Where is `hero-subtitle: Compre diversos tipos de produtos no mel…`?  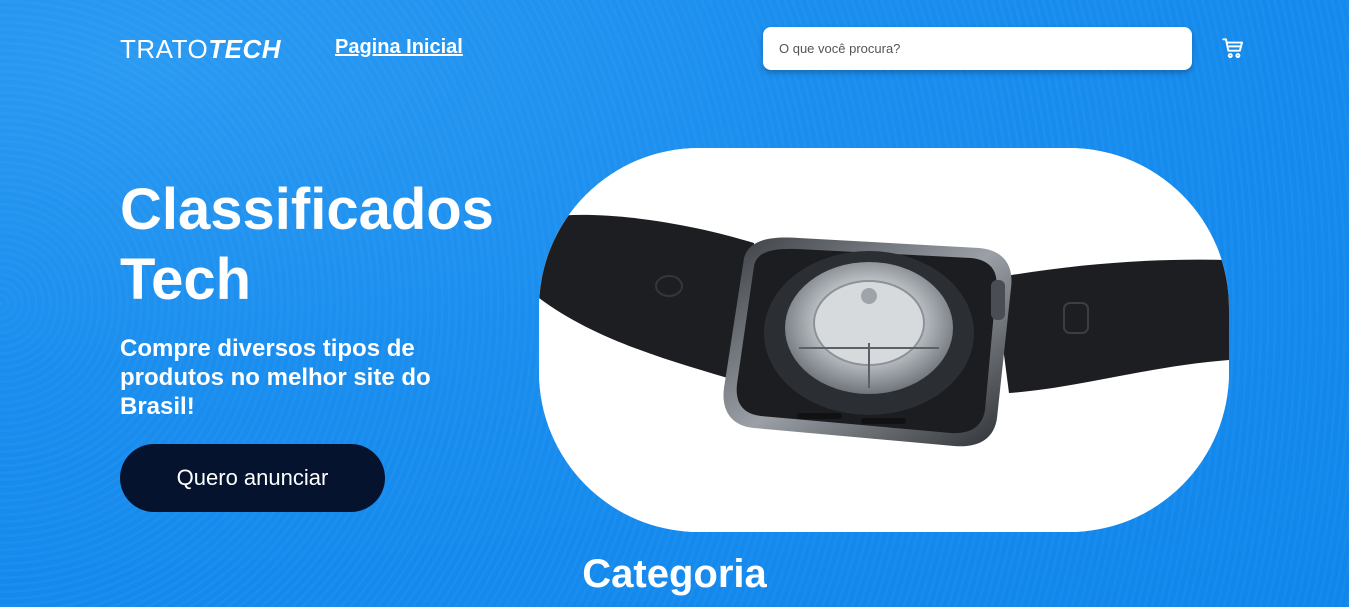
hero-subtitle: Compre diversos tipos de produtos no mel… is located at coordinates (275, 377).